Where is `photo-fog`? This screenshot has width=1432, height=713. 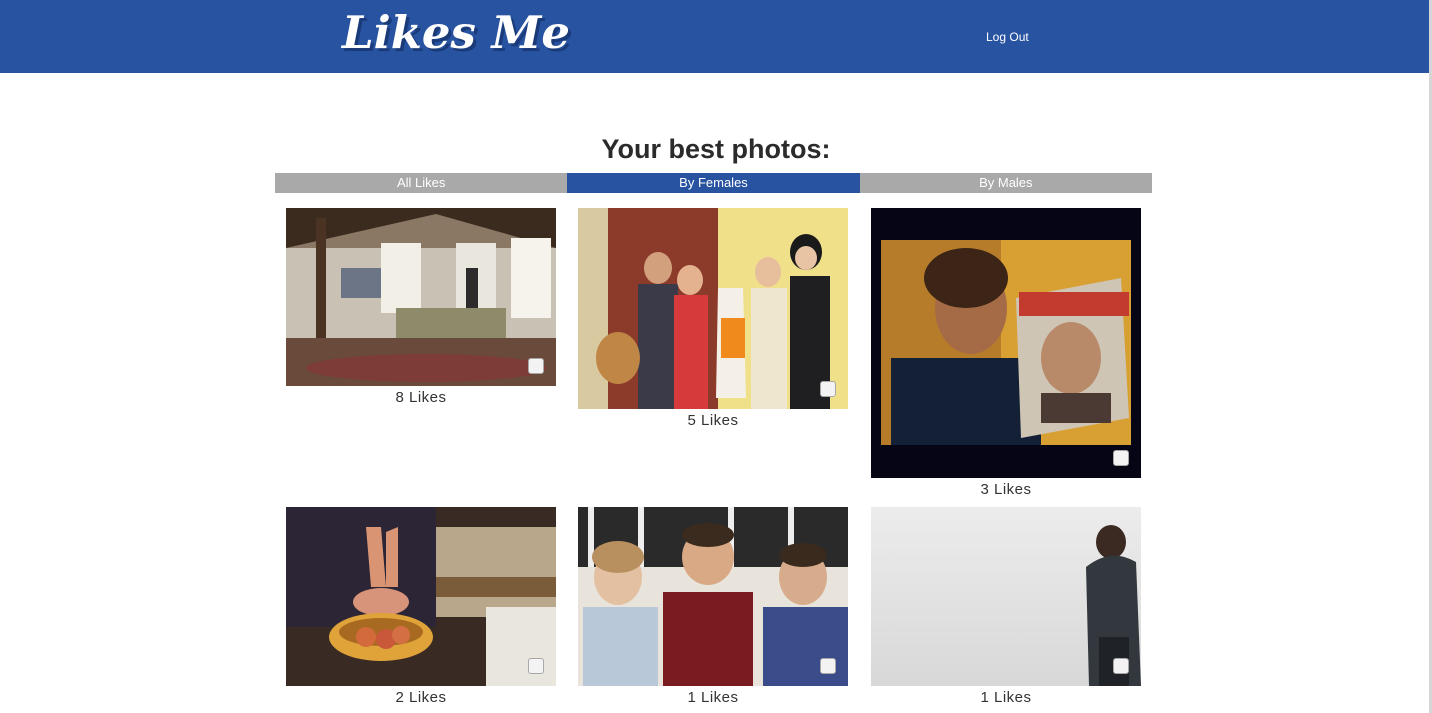
photo-fog is located at coordinates (1006, 596).